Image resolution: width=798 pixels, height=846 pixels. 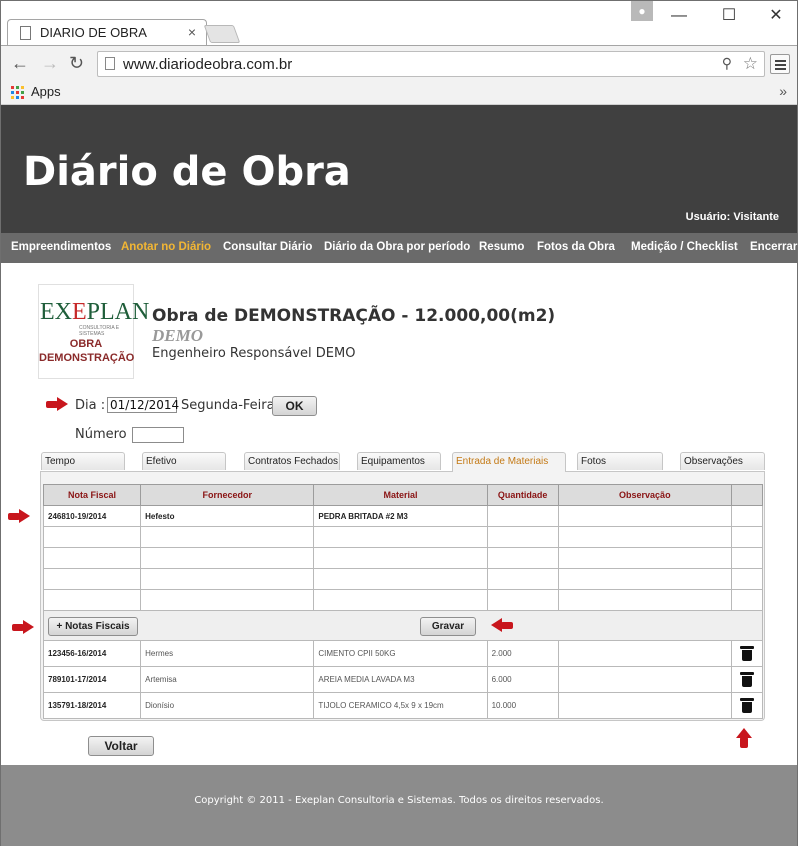 What do you see at coordinates (90, 405) in the screenshot?
I see `dia-label: Dia :` at bounding box center [90, 405].